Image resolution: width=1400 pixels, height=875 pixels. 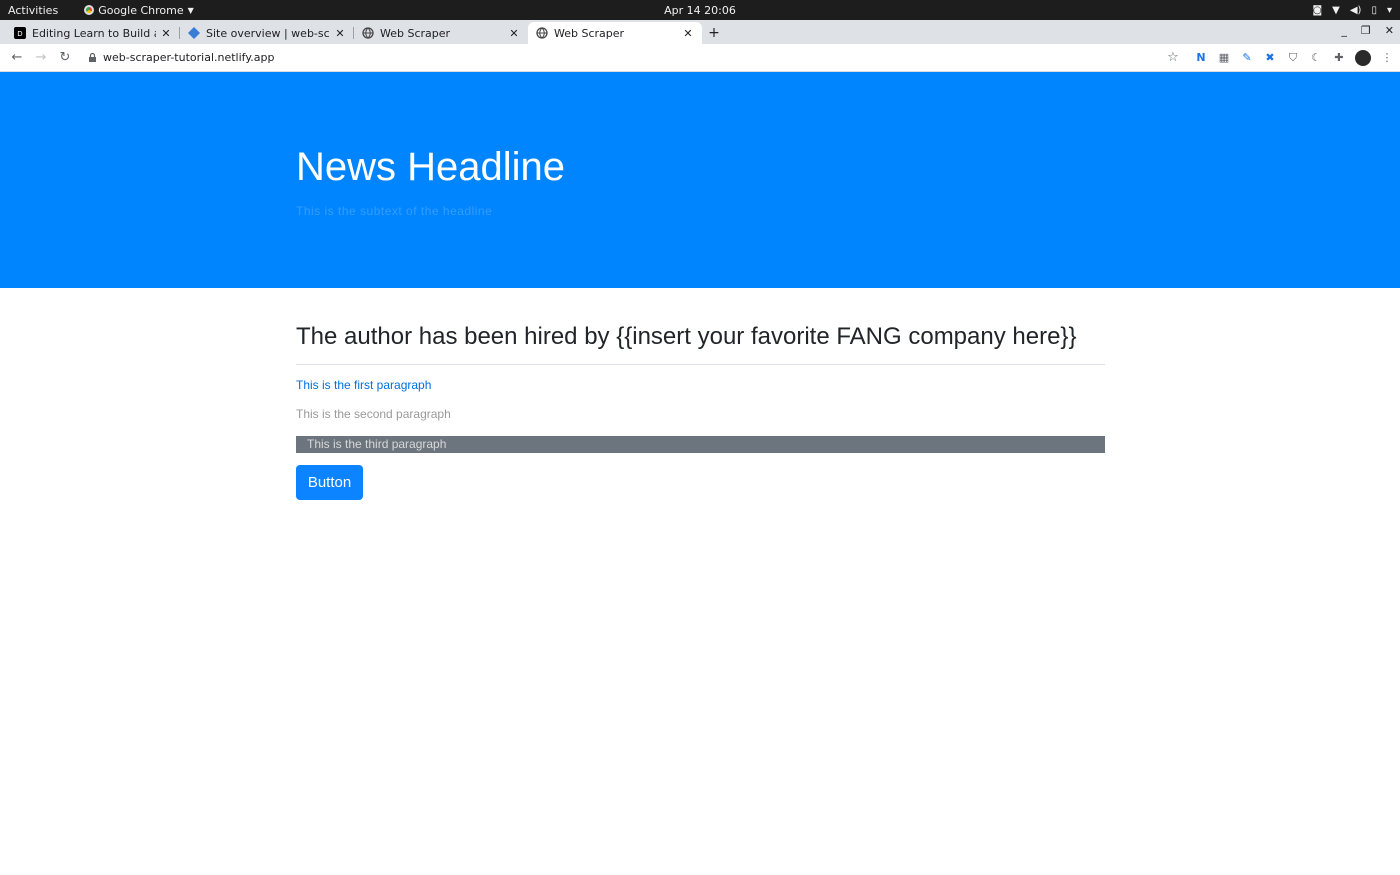 I want to click on second-paragraph: This is the second paragraph, so click(x=373, y=414).